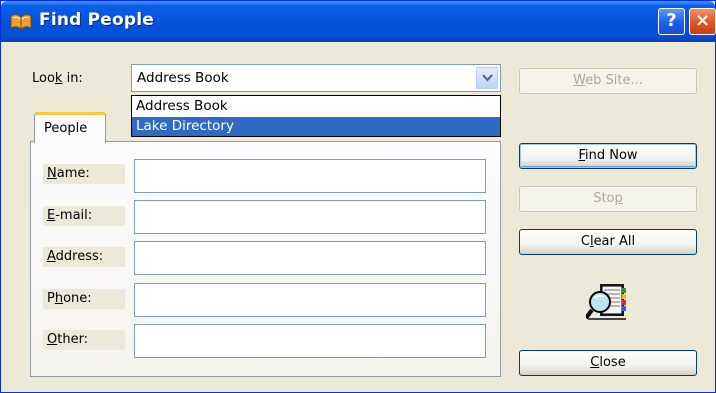 Image resolution: width=716 pixels, height=393 pixels. Describe the element at coordinates (608, 156) in the screenshot. I see `find-now-button: Find Now` at that location.